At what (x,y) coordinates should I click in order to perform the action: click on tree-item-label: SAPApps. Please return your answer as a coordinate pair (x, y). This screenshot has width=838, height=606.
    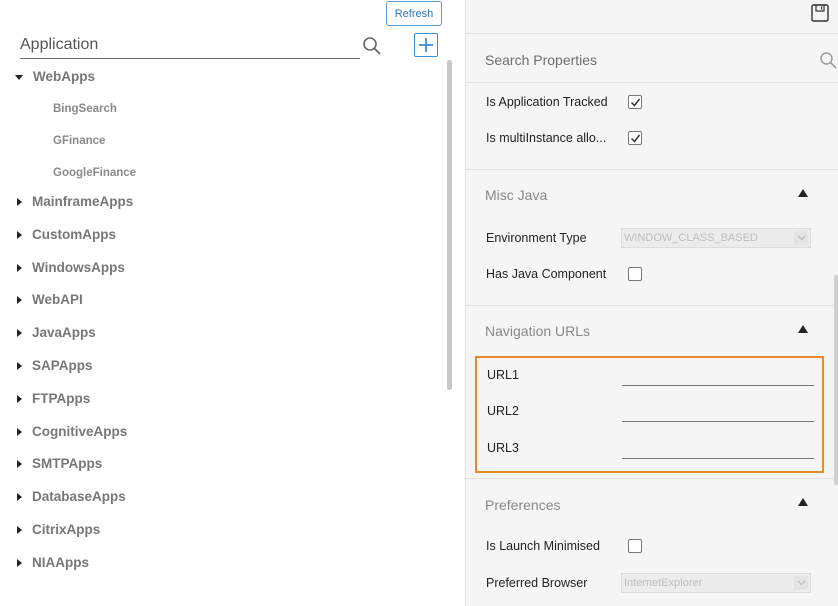
    Looking at the image, I should click on (62, 365).